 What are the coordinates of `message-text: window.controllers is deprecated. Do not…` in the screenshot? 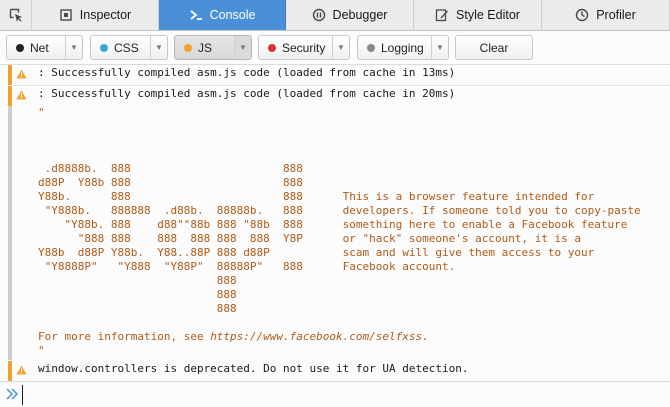 It's located at (253, 368).